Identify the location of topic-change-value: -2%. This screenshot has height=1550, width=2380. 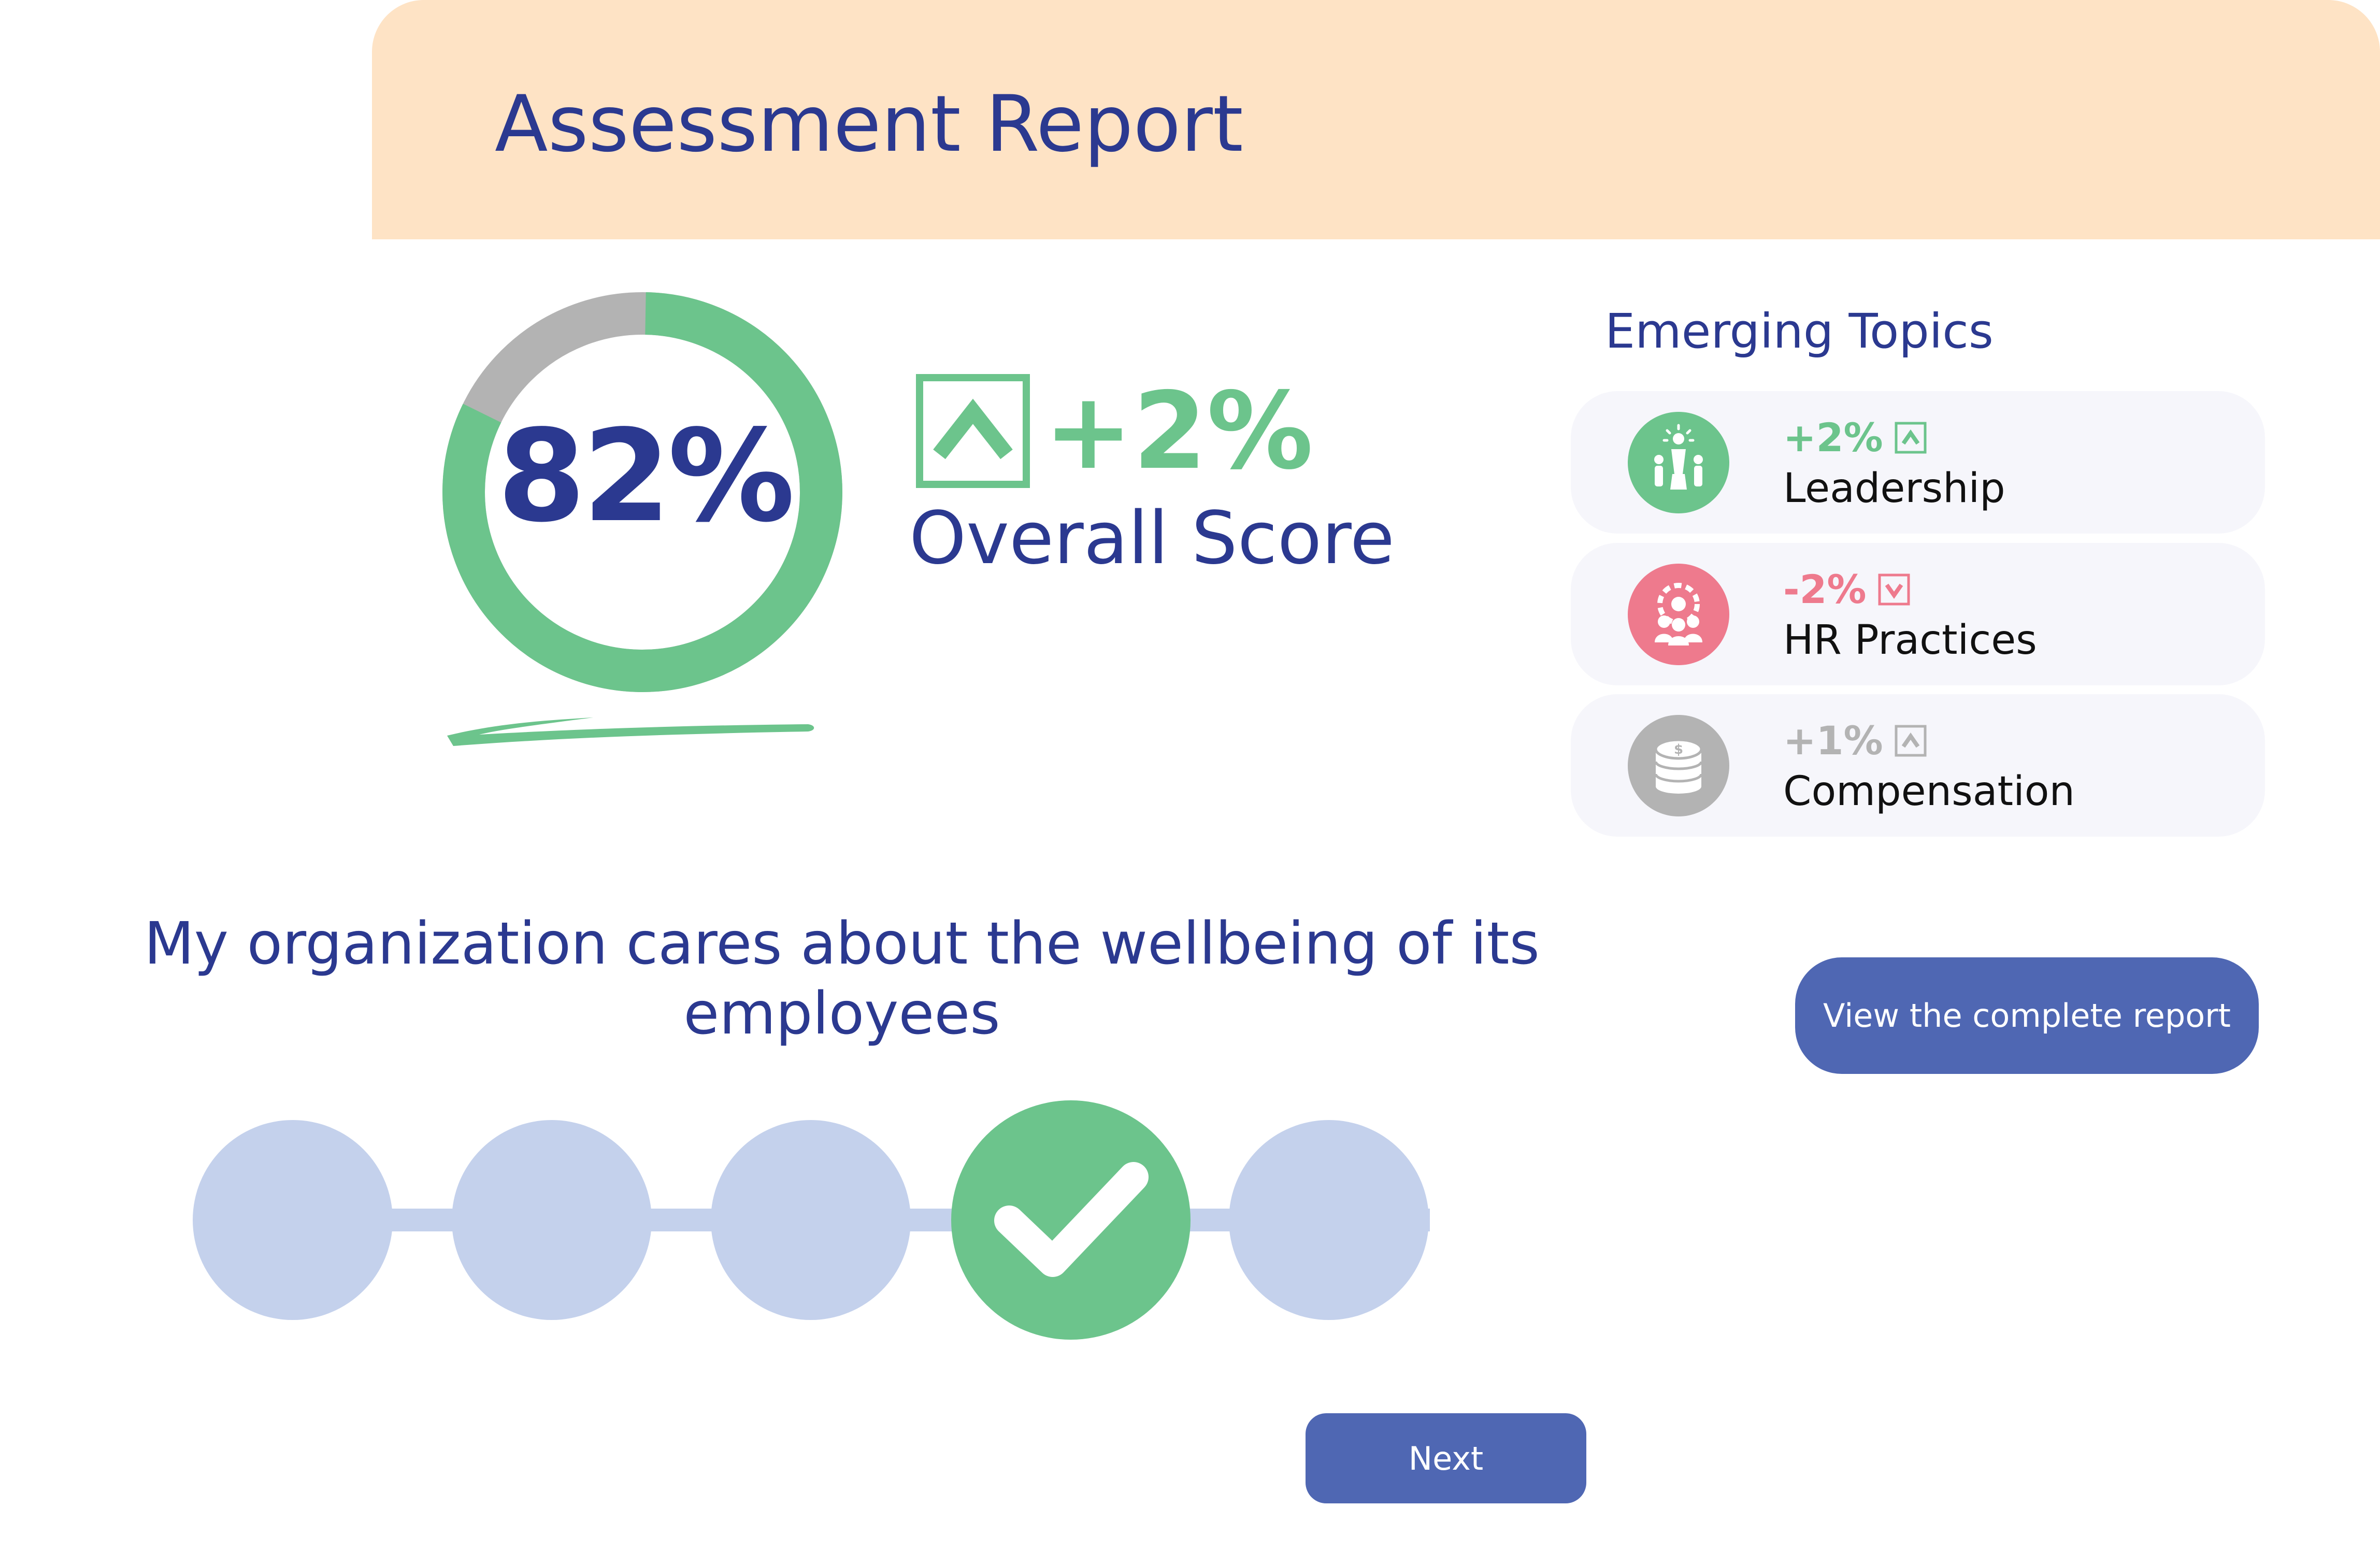
(1825, 589).